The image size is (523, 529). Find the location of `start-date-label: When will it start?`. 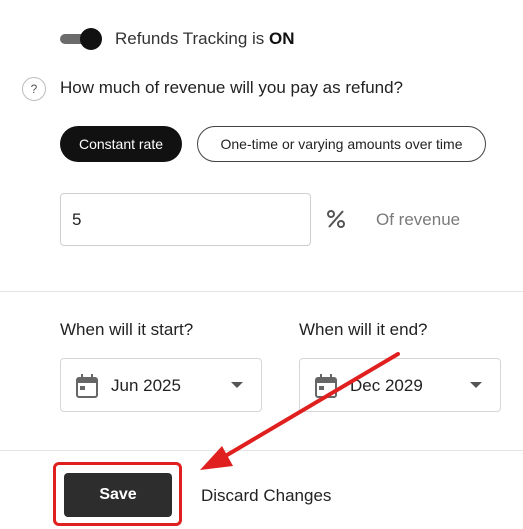

start-date-label: When will it start? is located at coordinates (127, 329).